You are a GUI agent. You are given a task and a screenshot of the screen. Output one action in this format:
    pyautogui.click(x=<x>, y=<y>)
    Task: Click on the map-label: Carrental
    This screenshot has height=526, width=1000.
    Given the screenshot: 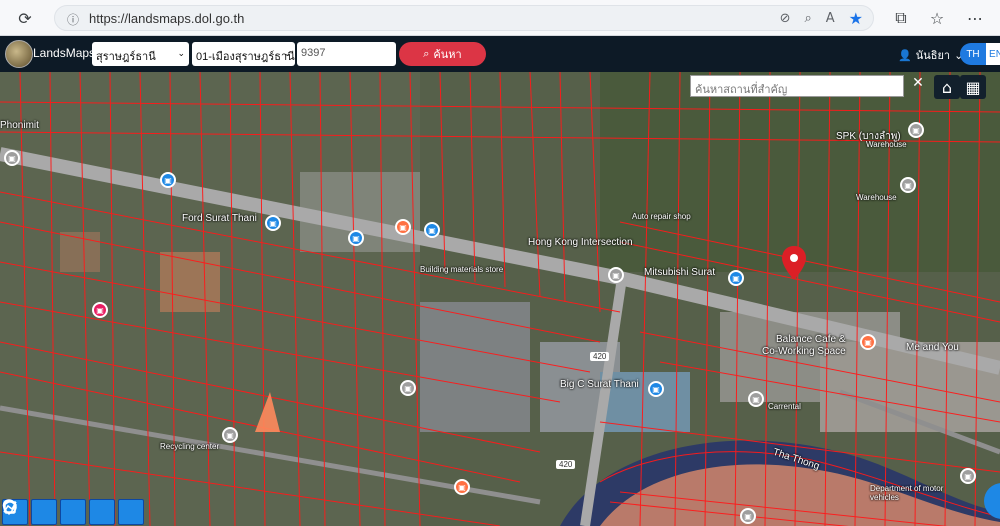 What is the action you would take?
    pyautogui.click(x=784, y=406)
    